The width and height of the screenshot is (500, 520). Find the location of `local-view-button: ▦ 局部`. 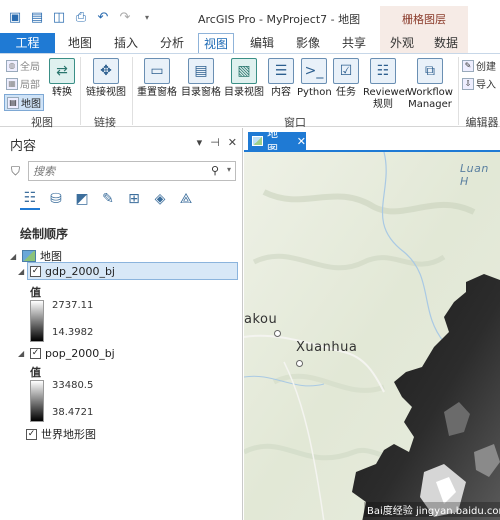

local-view-button: ▦ 局部 is located at coordinates (23, 83).